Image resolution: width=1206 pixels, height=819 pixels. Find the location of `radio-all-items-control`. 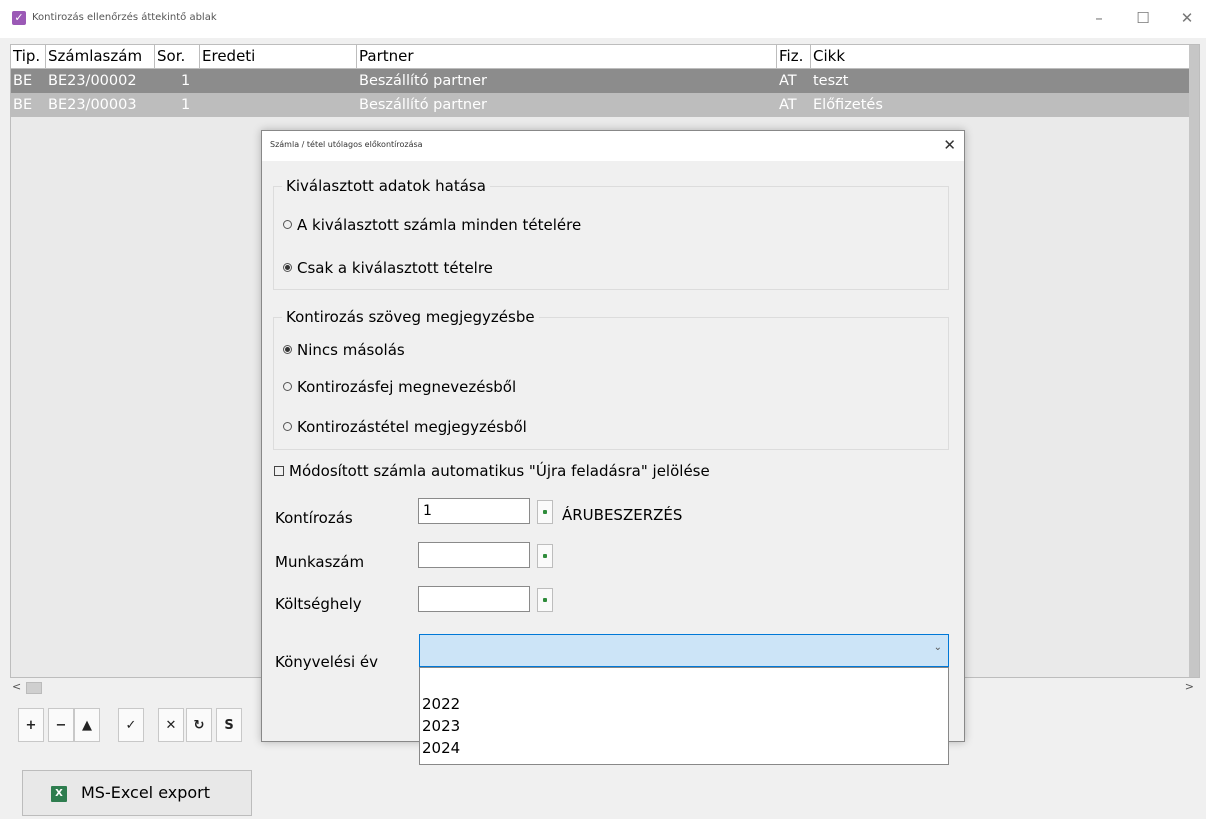

radio-all-items-control is located at coordinates (287, 224).